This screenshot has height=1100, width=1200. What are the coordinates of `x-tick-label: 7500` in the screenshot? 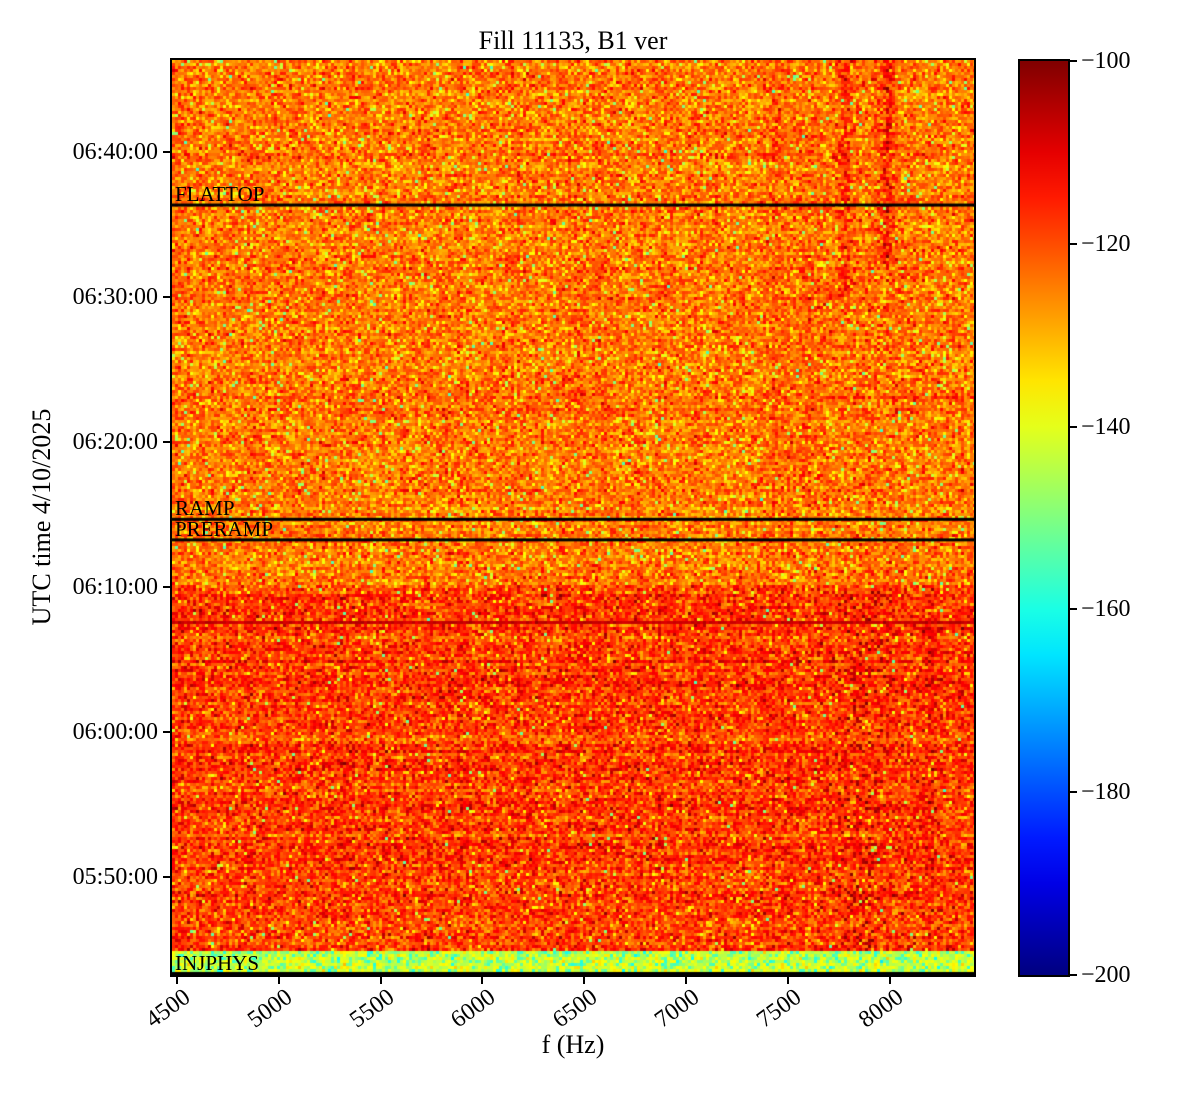 It's located at (779, 1009).